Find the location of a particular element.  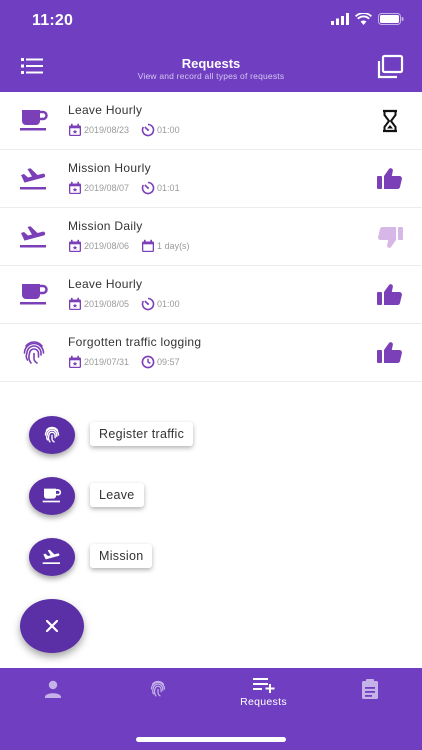

windows-button is located at coordinates (390, 67).